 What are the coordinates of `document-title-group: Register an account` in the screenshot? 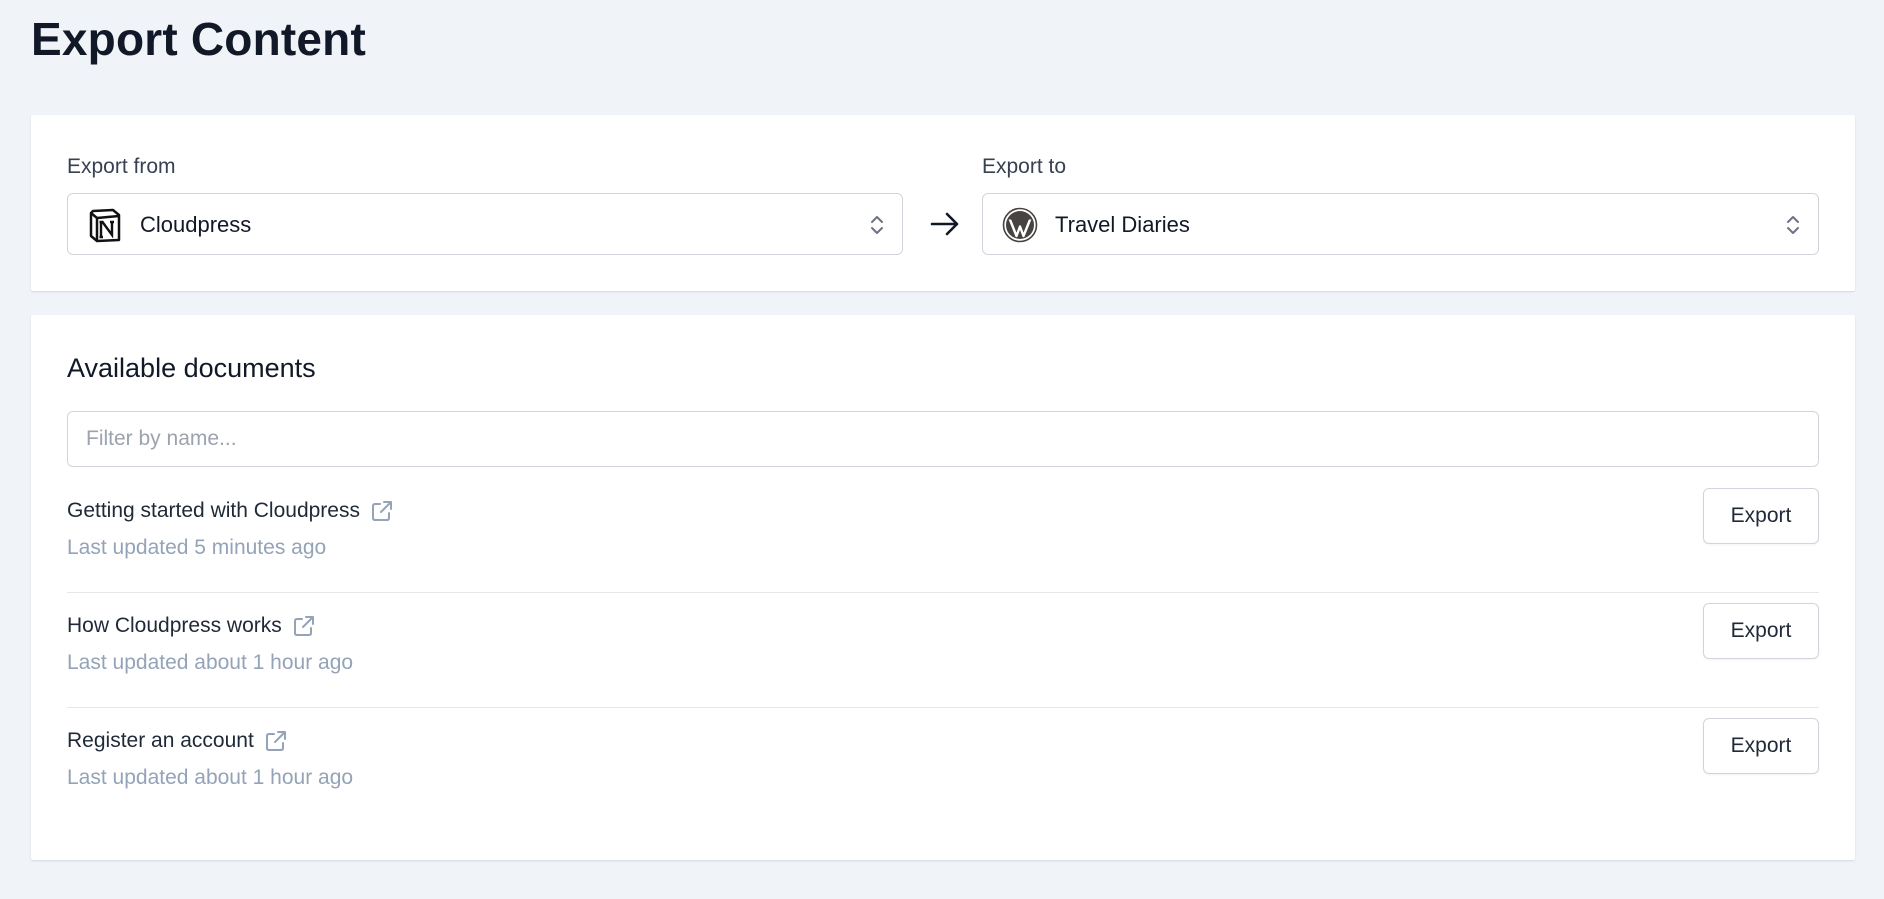 It's located at (177, 741).